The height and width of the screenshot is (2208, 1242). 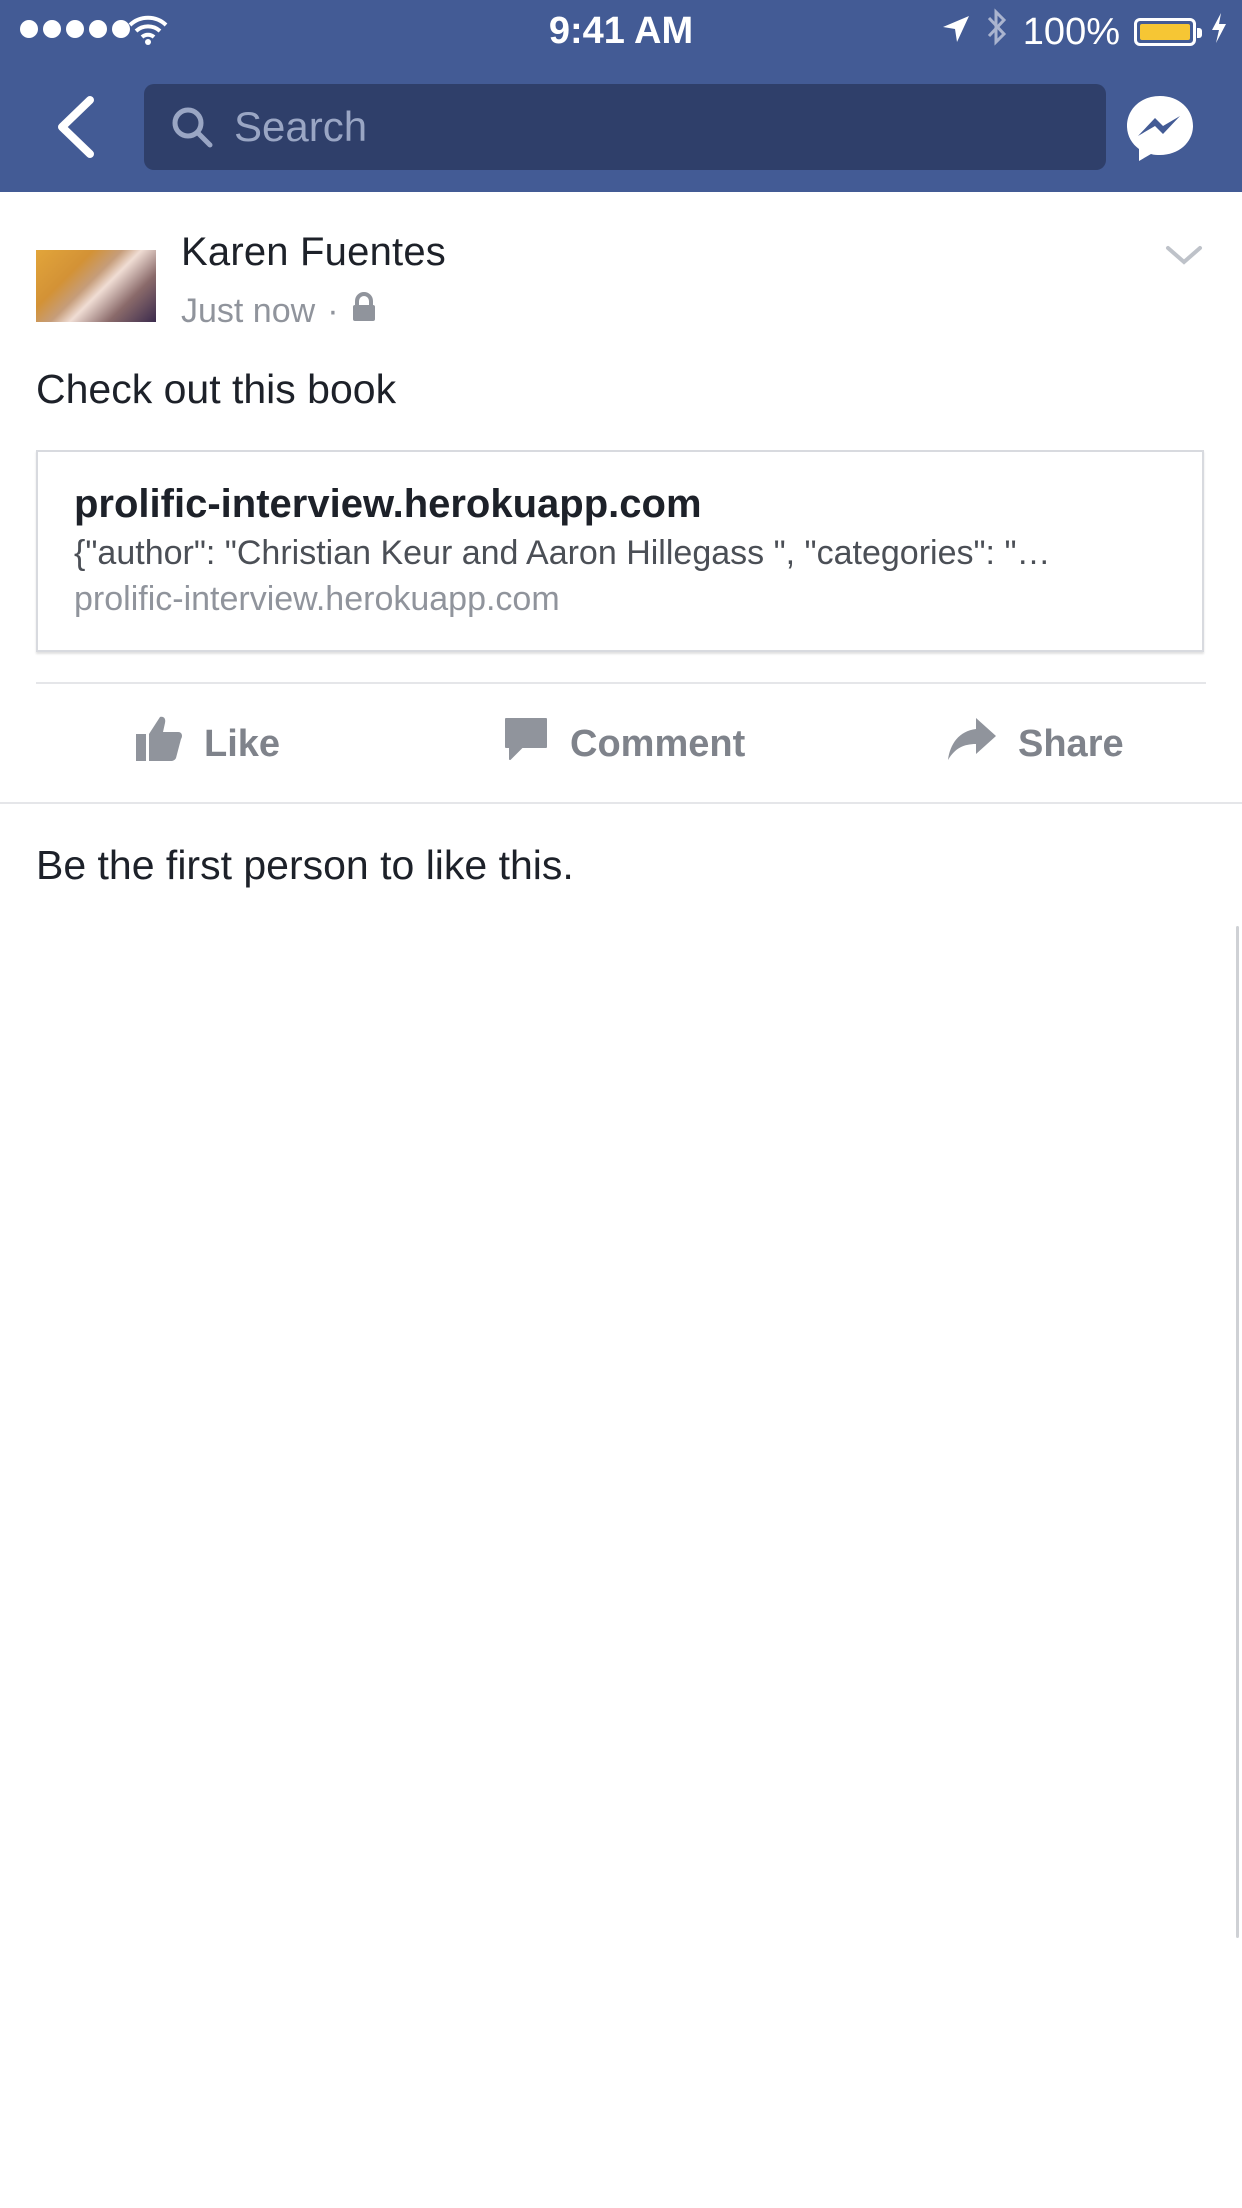 What do you see at coordinates (956, 32) in the screenshot?
I see `location-arrow-icon` at bounding box center [956, 32].